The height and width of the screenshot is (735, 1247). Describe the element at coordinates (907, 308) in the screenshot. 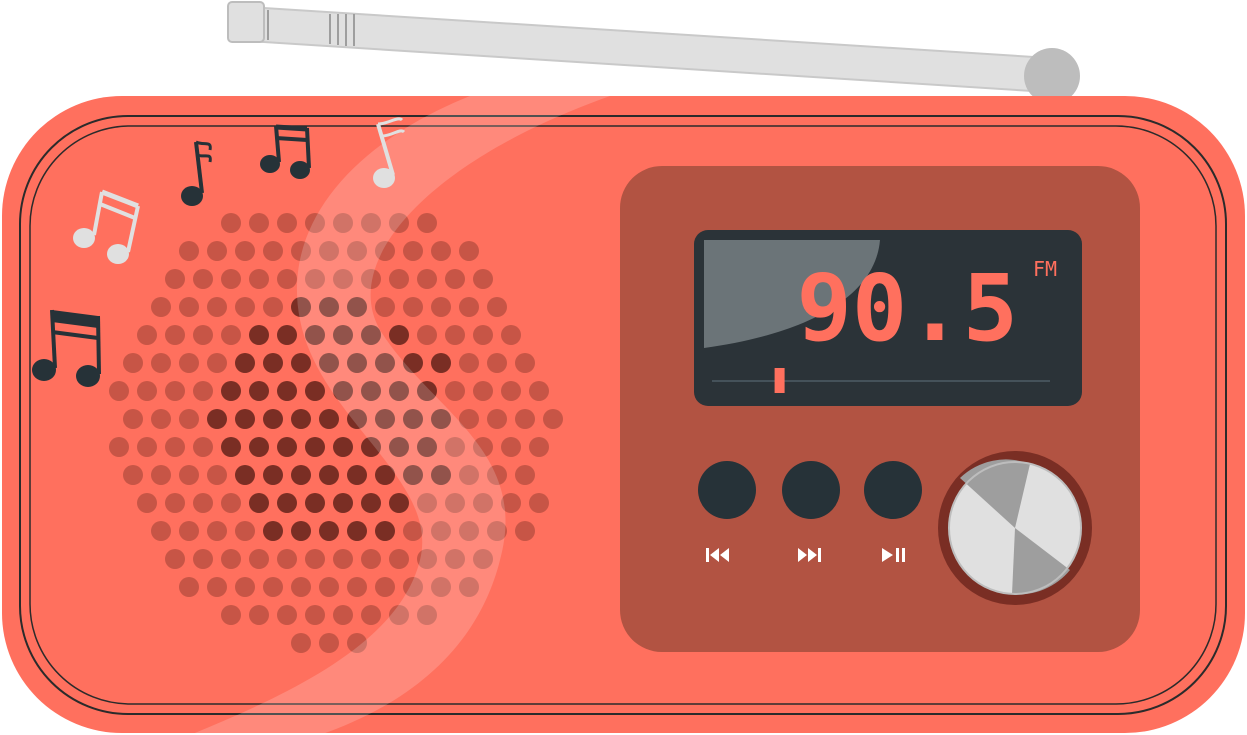

I see `frequency-readout: 90.5` at that location.